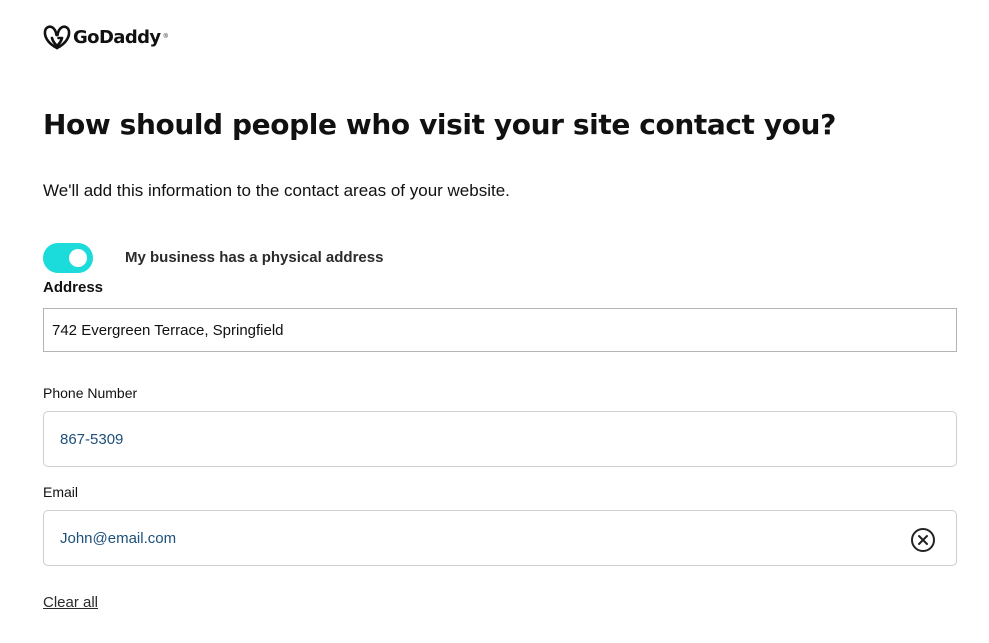 Image resolution: width=989 pixels, height=643 pixels. What do you see at coordinates (57, 37) in the screenshot?
I see `godaddy-heart-icon` at bounding box center [57, 37].